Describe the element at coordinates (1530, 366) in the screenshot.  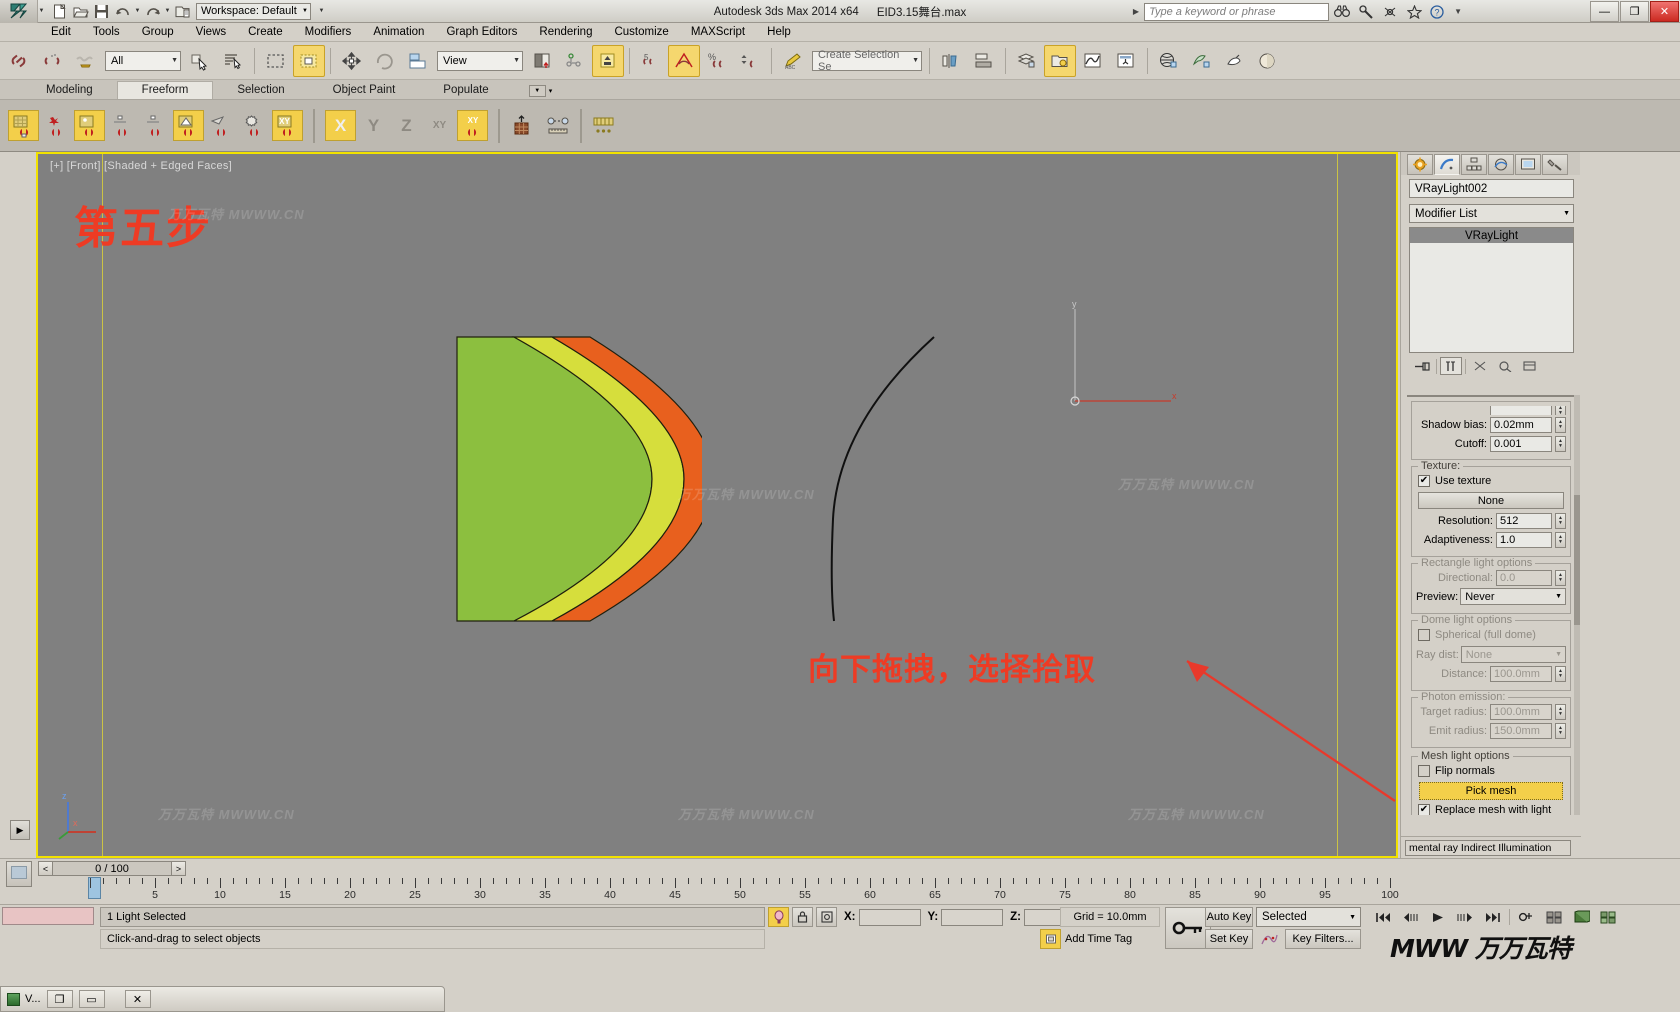
I see `configure-modifier-sets-icon` at that location.